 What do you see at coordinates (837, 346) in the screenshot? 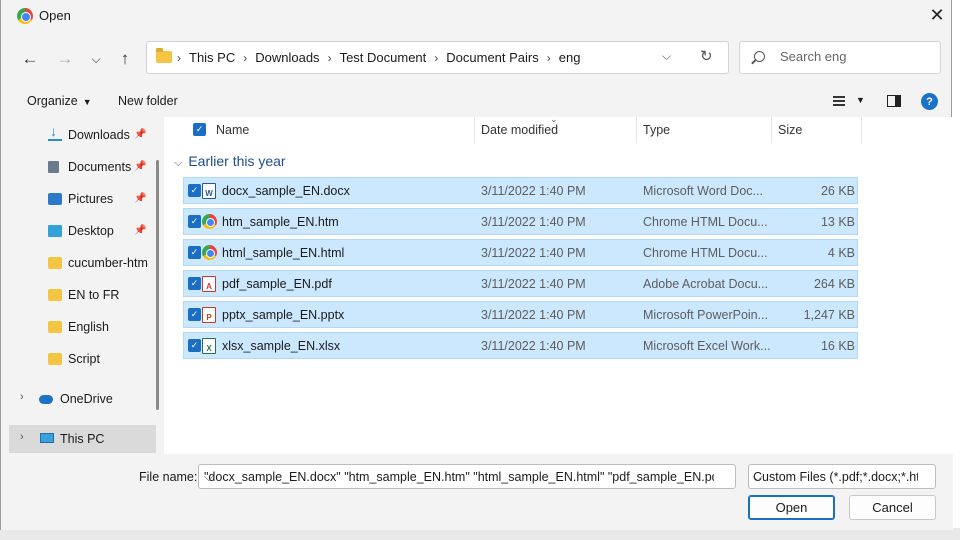
I see `file-size: 16 KB` at bounding box center [837, 346].